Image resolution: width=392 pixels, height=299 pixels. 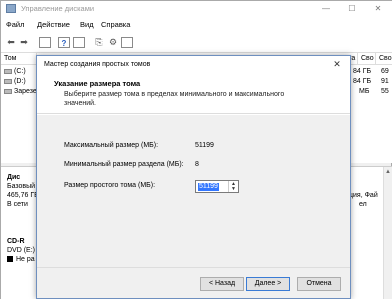 What do you see at coordinates (387, 233) in the screenshot?
I see `vertical-scrollbar: ▲` at bounding box center [387, 233].